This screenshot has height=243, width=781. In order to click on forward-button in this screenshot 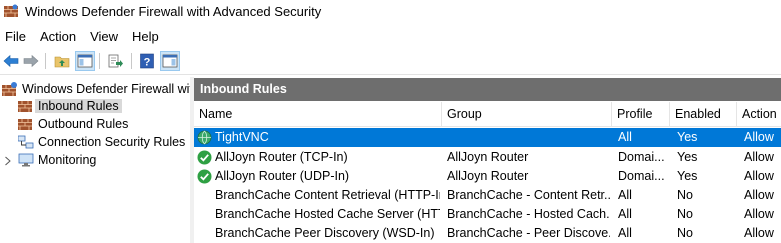, I will do `click(31, 61)`.